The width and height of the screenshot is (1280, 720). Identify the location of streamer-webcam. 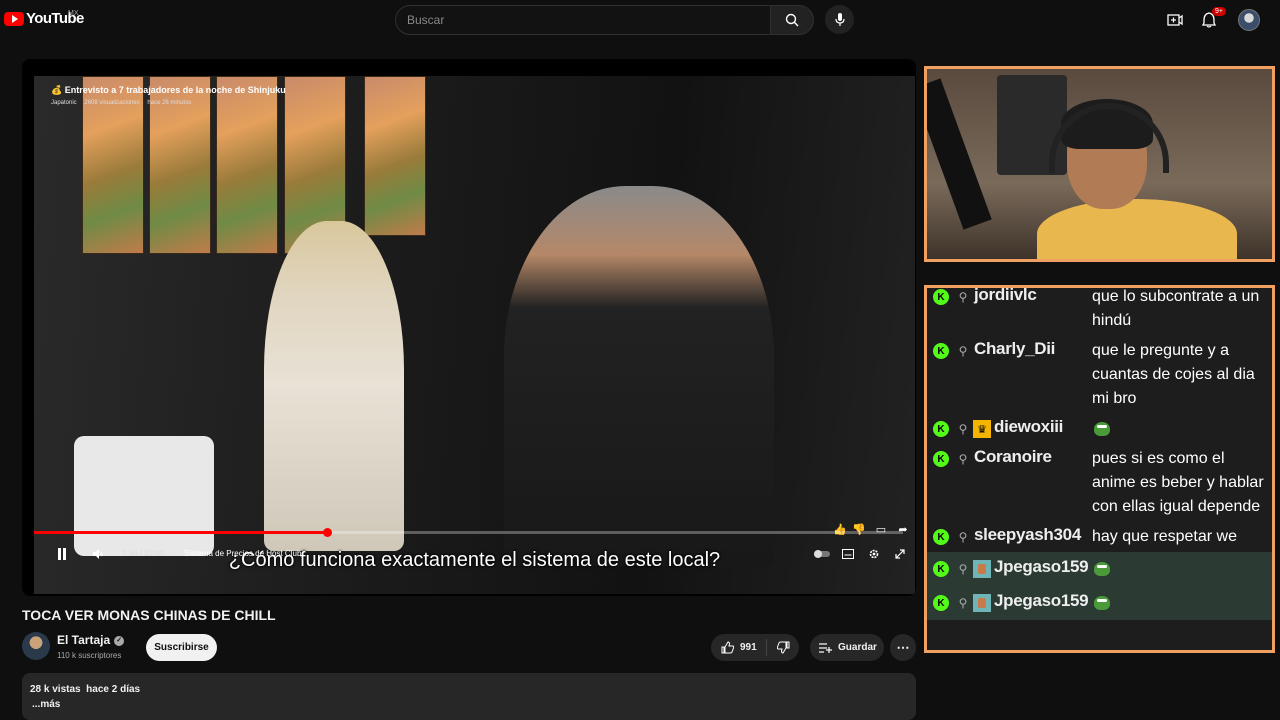
(1099, 164).